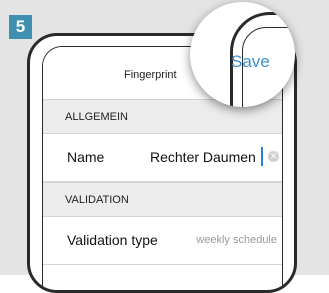  Describe the element at coordinates (273, 156) in the screenshot. I see `clear-icon: ✕` at that location.